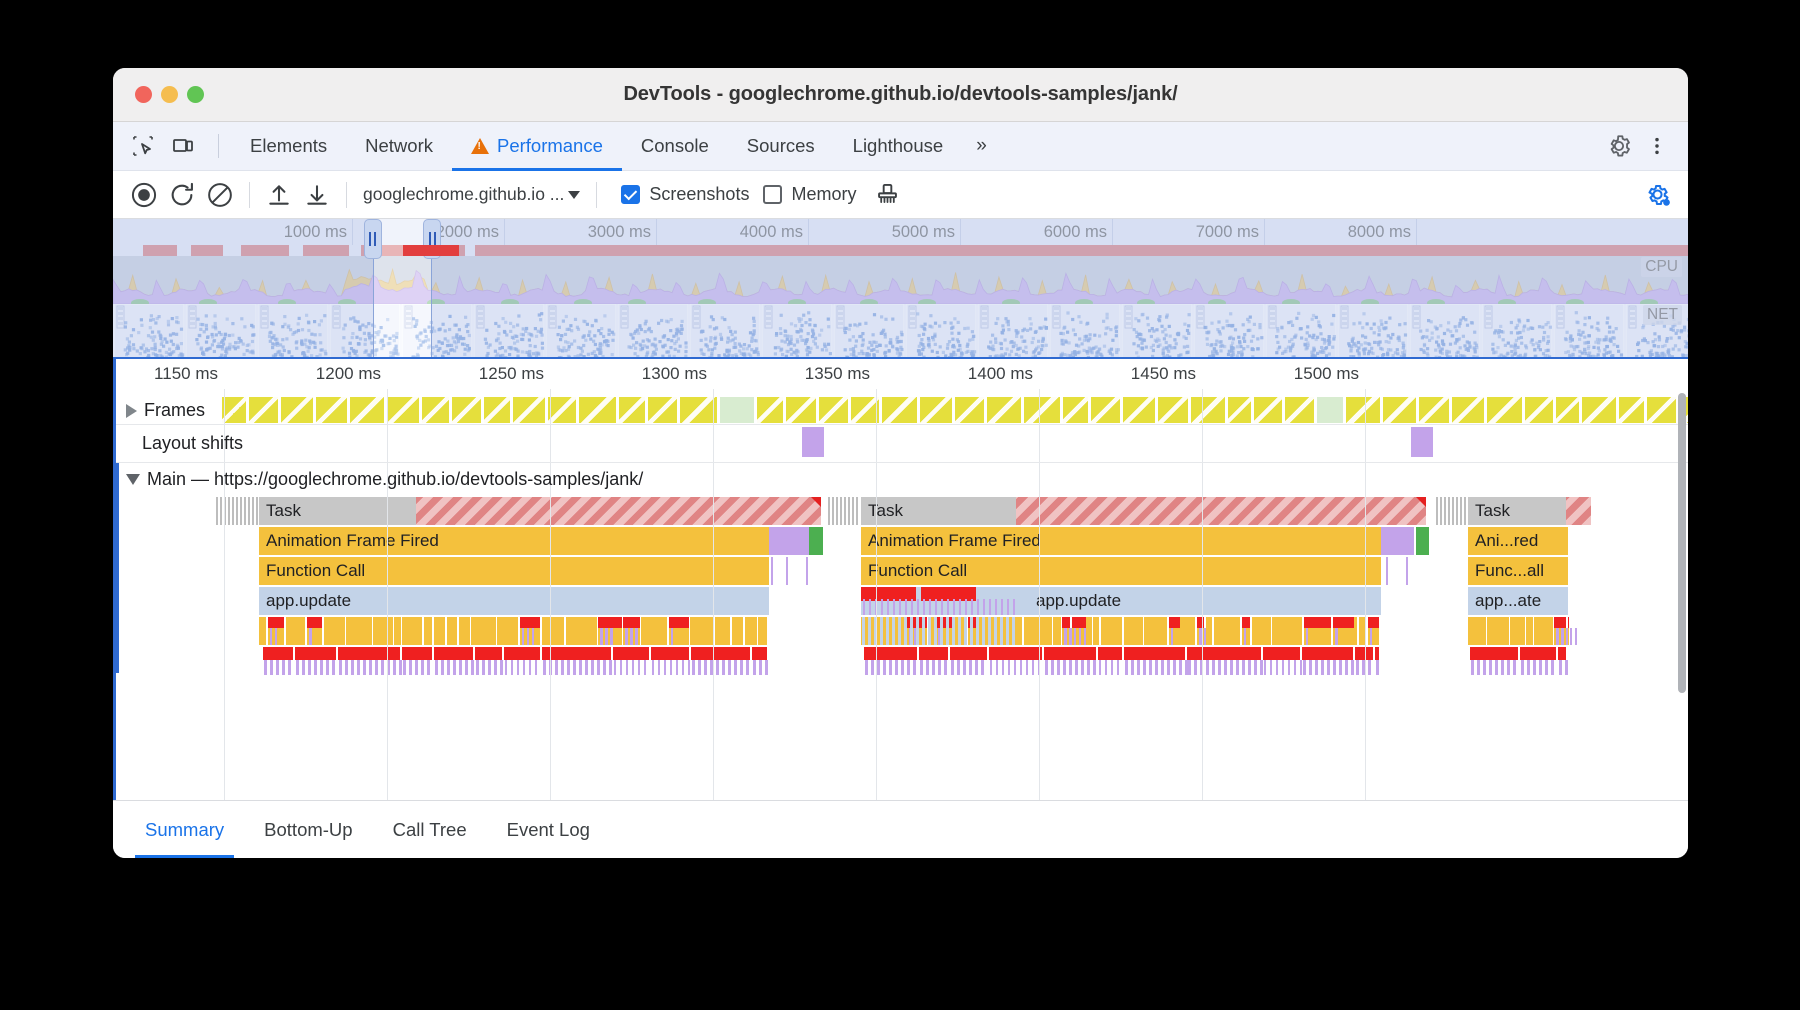 The image size is (1800, 1010). I want to click on tab-sources: Sources, so click(781, 146).